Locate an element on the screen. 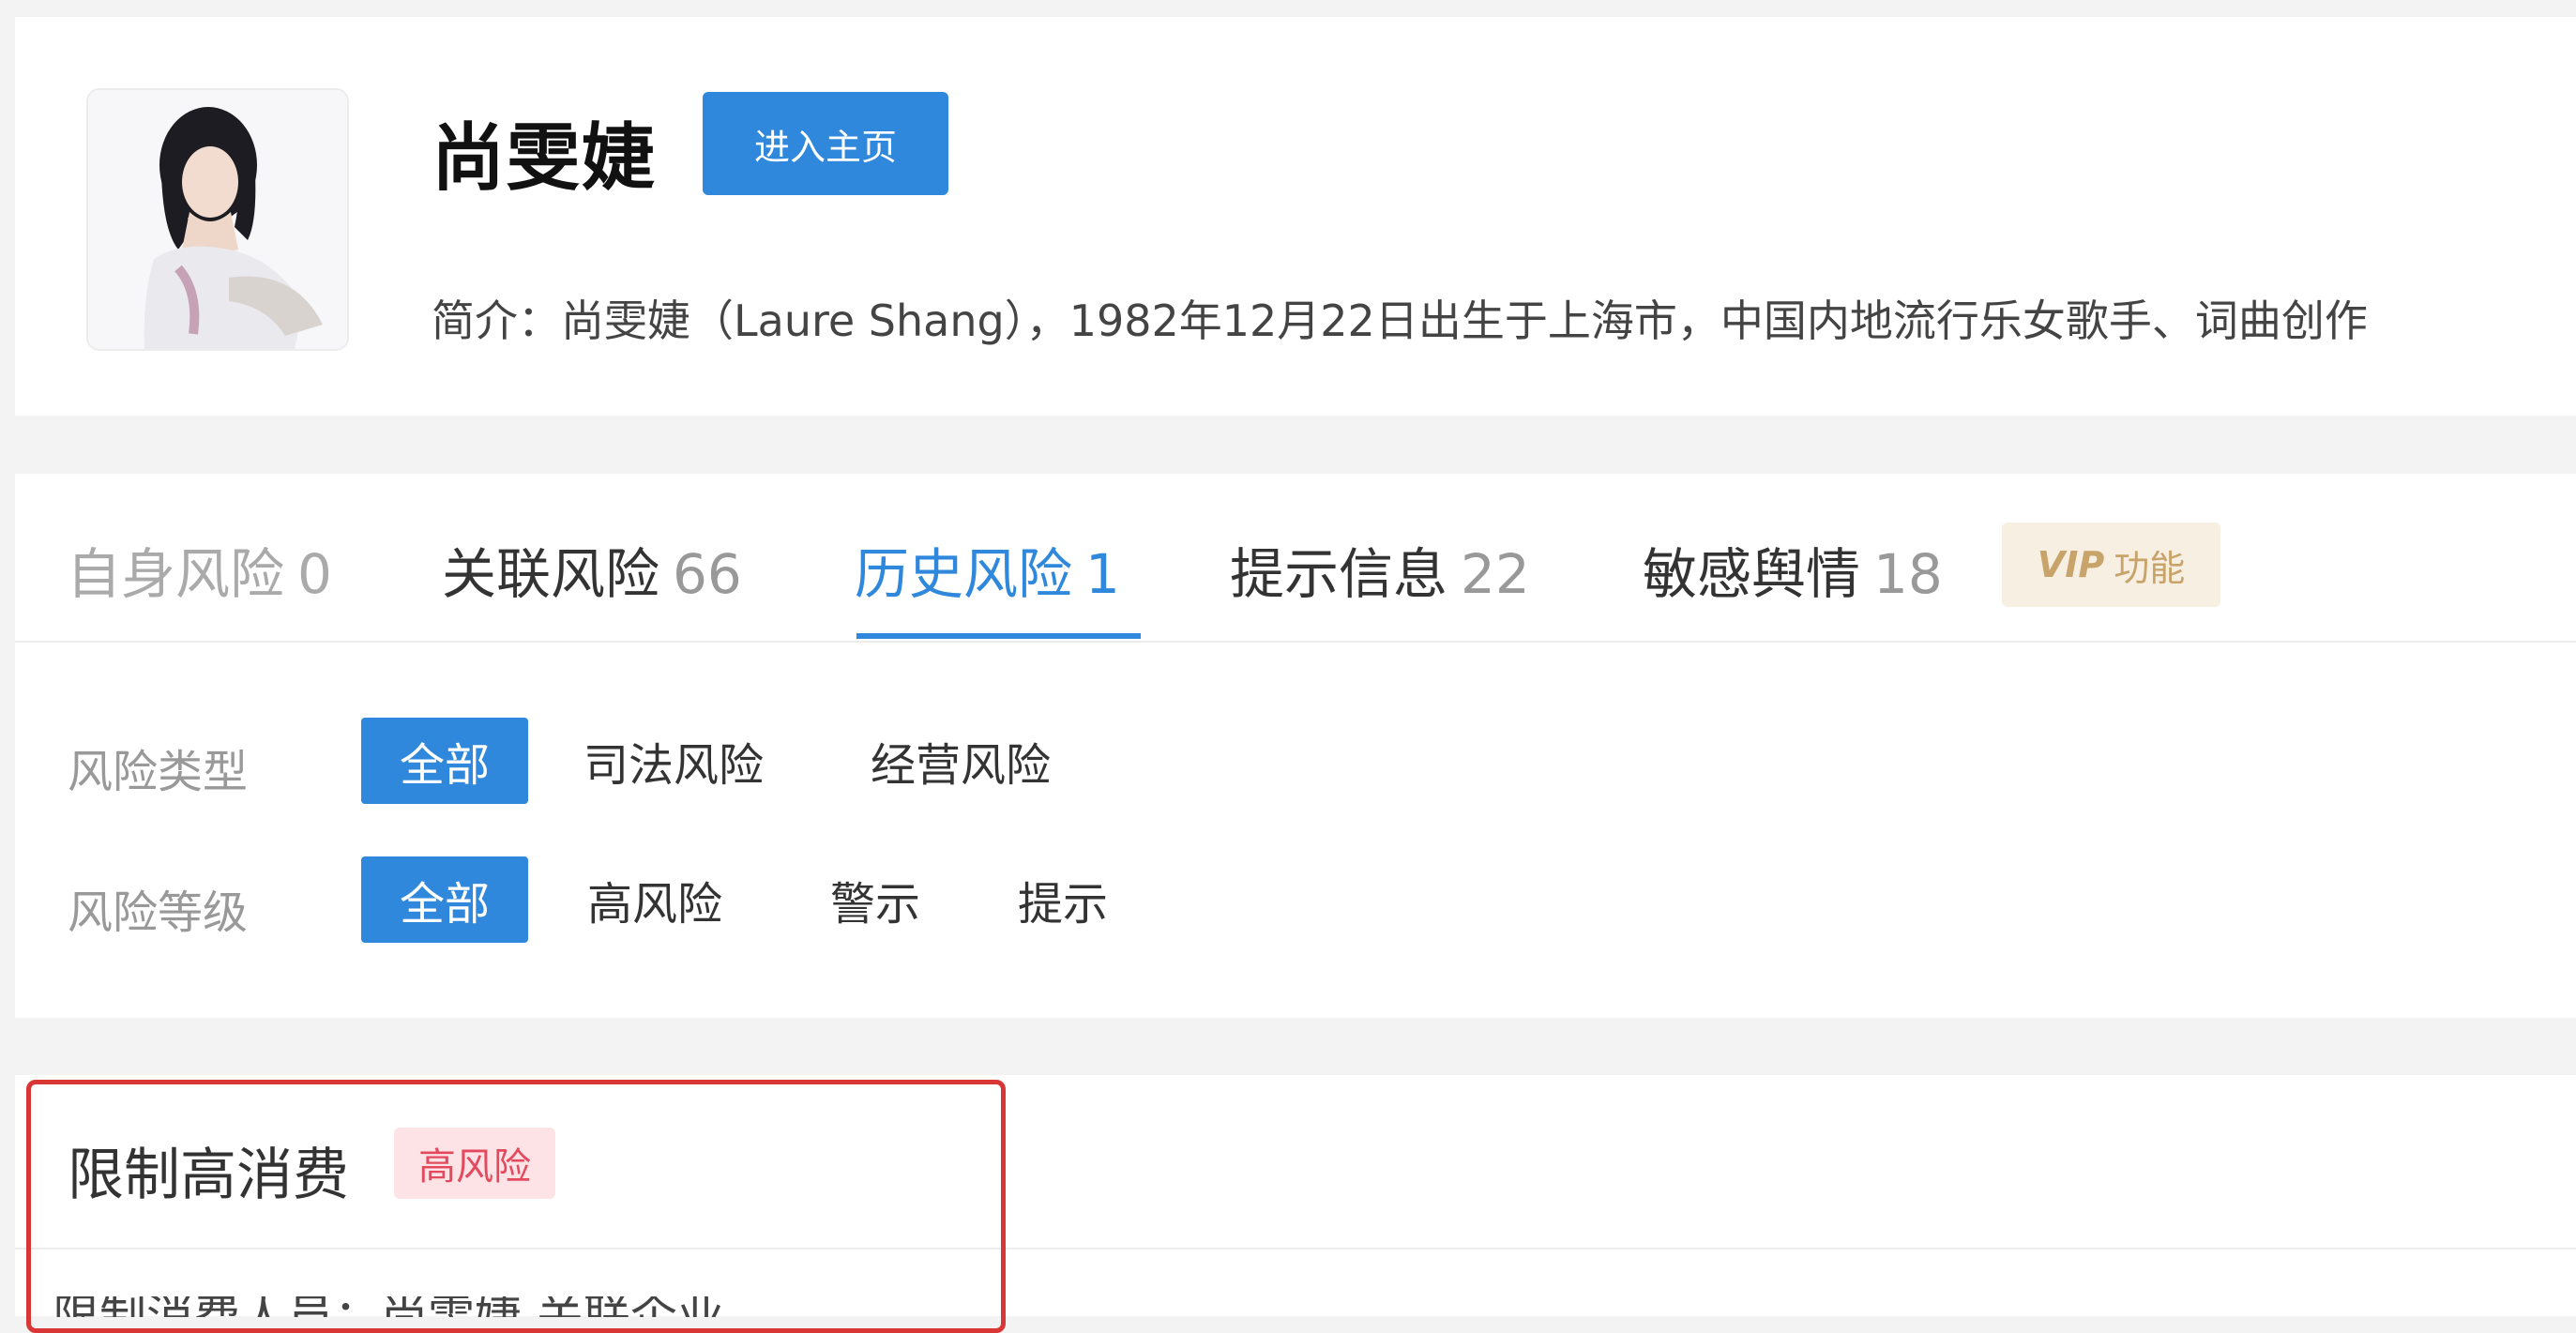  risk-level-notice: 提示 is located at coordinates (1063, 899).